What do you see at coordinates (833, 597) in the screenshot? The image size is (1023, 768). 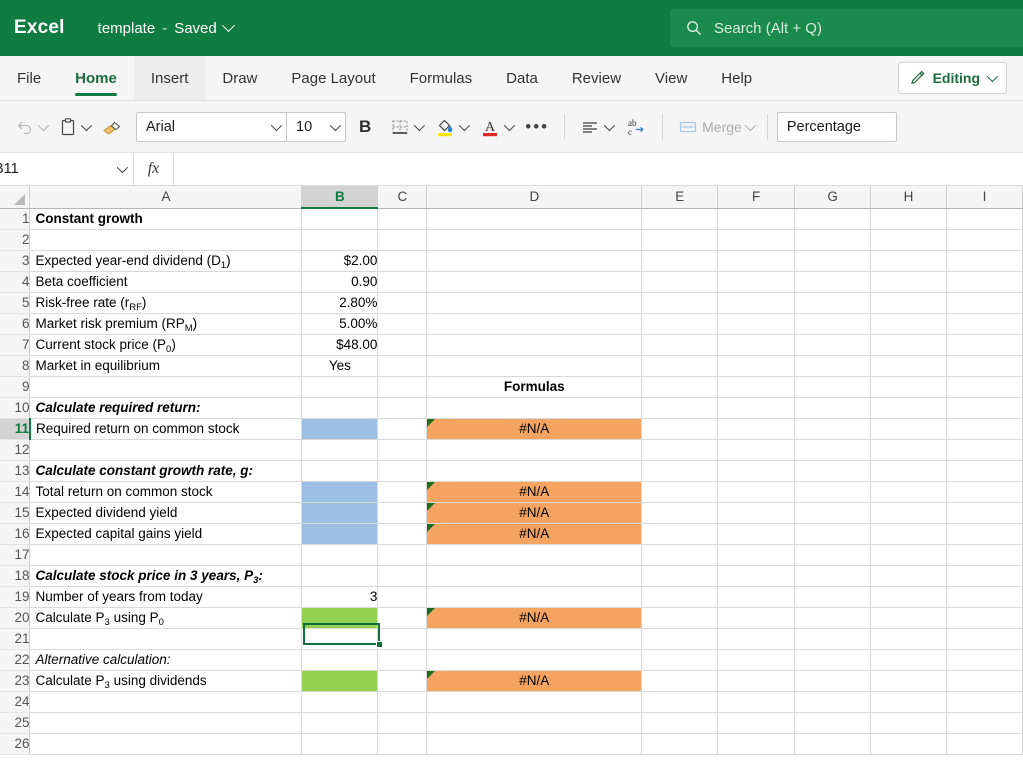 I see `cell-G19` at bounding box center [833, 597].